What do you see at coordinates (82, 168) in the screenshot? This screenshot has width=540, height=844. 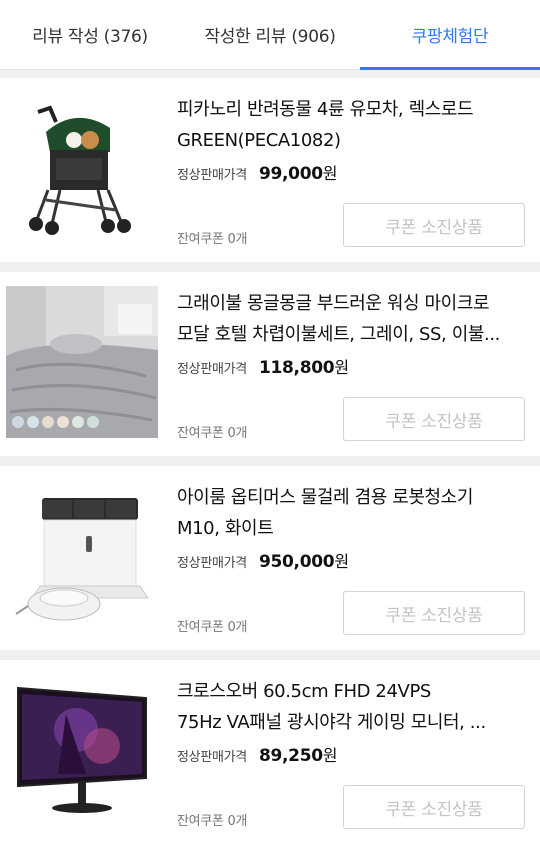 I see `pet-stroller-image` at bounding box center [82, 168].